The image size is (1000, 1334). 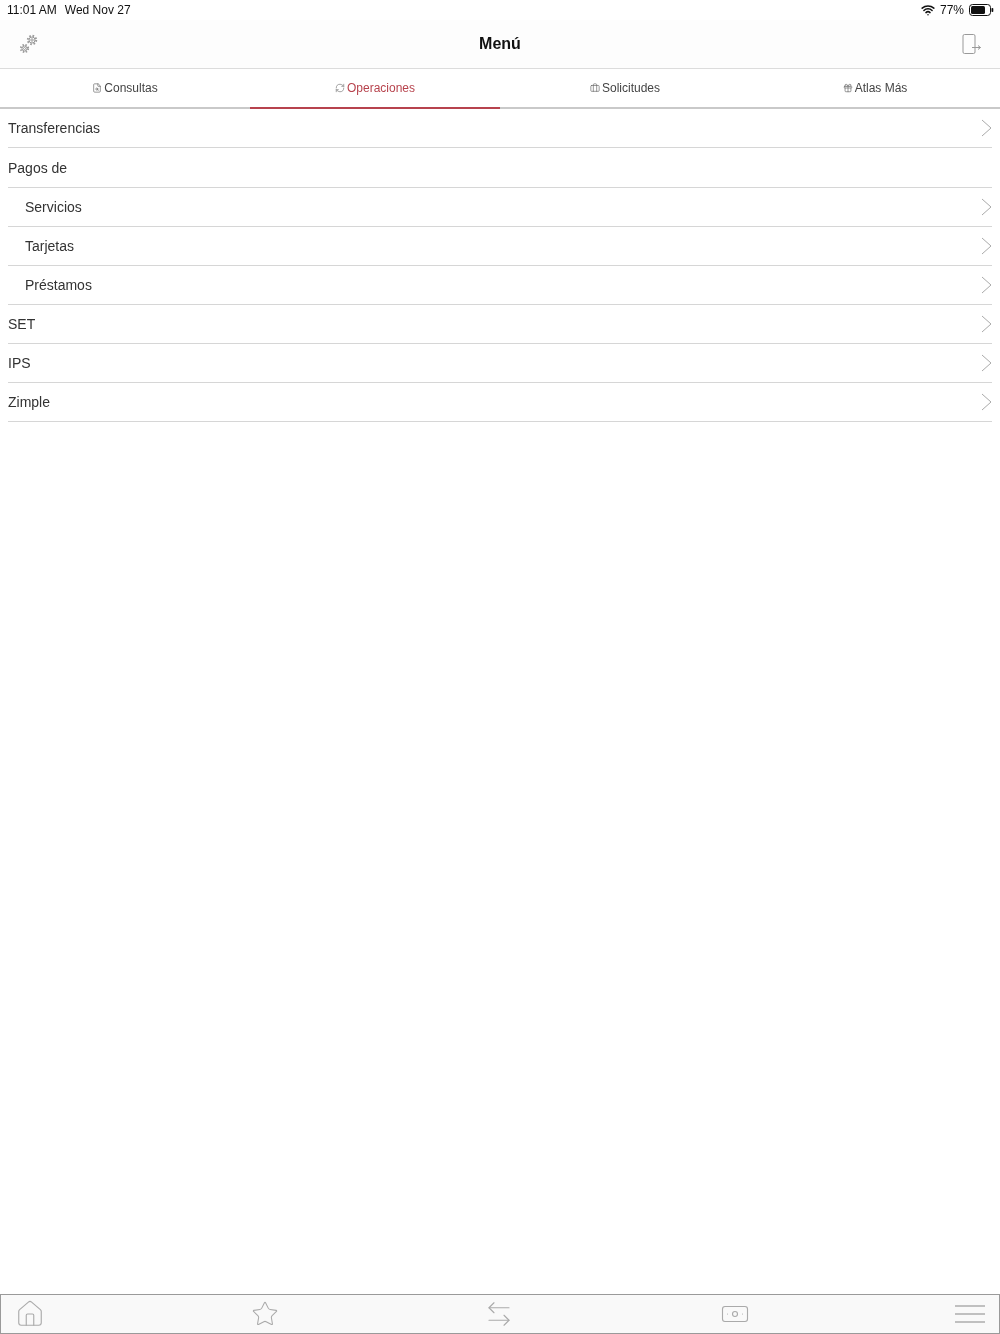 I want to click on nav-title: Menú, so click(x=500, y=44).